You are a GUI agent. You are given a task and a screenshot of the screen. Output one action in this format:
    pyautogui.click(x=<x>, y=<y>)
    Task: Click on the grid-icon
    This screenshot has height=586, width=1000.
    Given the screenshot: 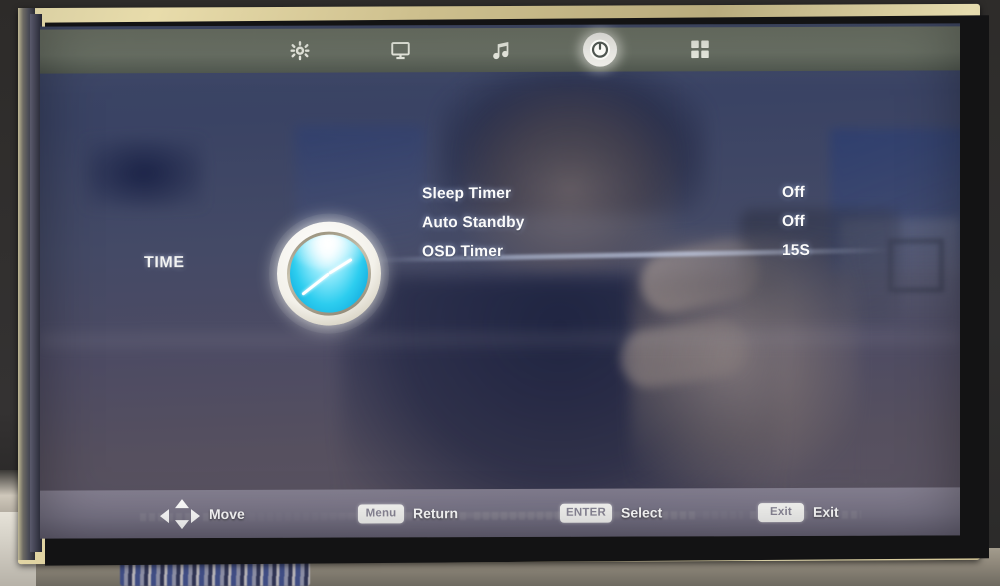 What is the action you would take?
    pyautogui.click(x=700, y=49)
    